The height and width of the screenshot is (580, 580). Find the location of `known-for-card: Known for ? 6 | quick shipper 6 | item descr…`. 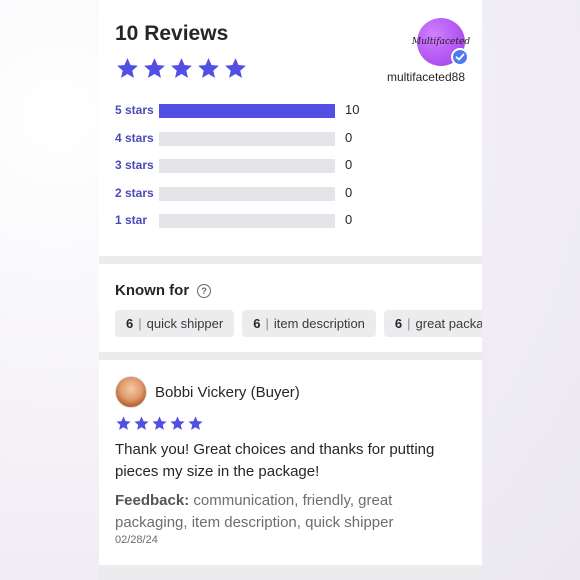

known-for-card: Known for ? 6 | quick shipper 6 | item descr… is located at coordinates (290, 308).